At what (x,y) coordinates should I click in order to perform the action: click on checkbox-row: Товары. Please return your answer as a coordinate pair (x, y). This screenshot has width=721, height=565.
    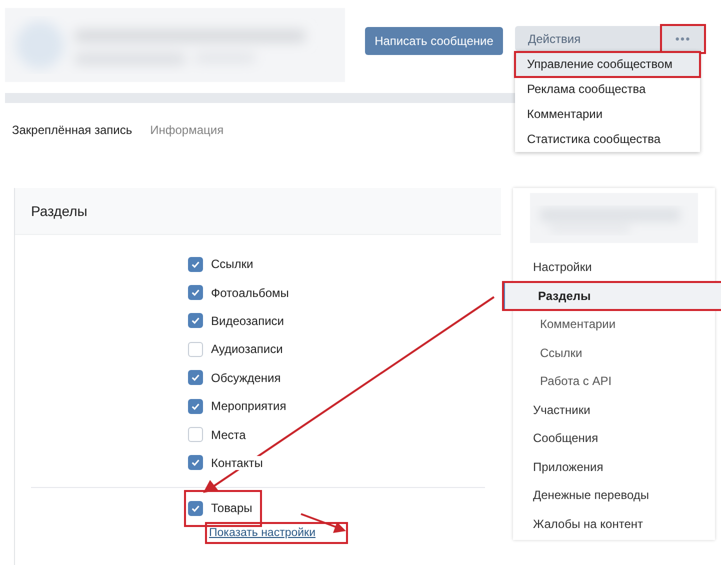
    Looking at the image, I should click on (223, 508).